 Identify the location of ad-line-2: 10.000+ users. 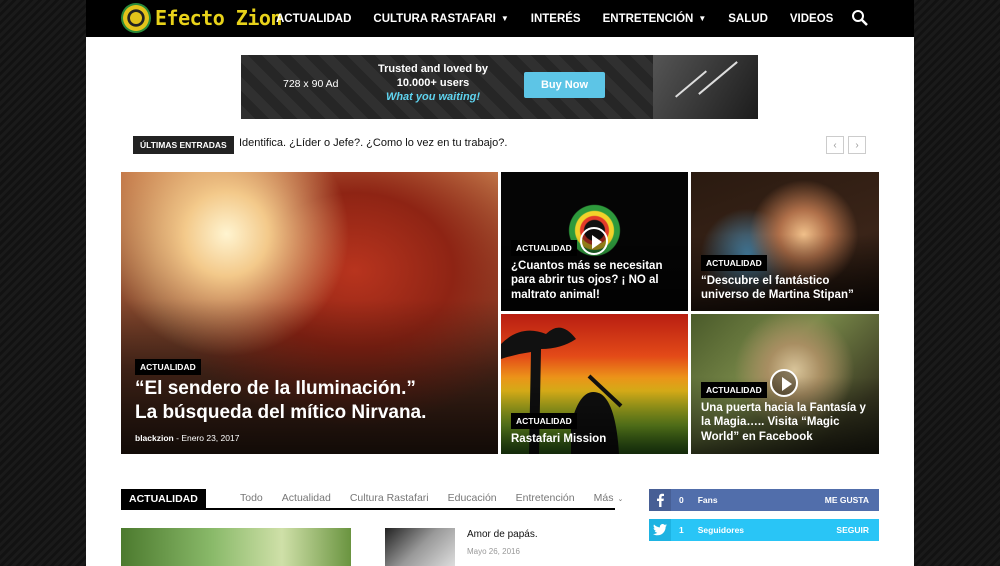
(433, 83).